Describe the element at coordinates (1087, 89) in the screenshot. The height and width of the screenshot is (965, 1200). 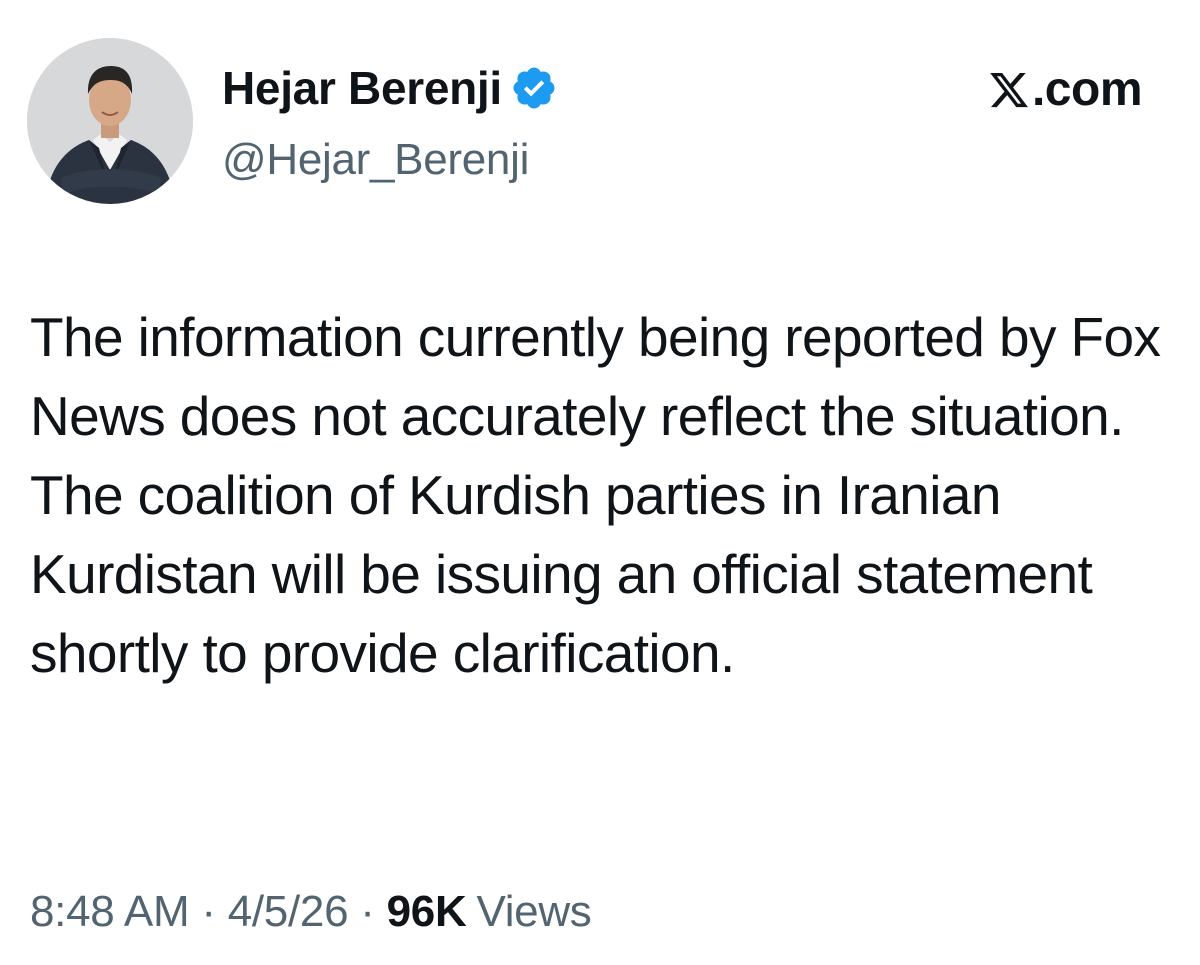
I see `brand-suffix: .com` at that location.